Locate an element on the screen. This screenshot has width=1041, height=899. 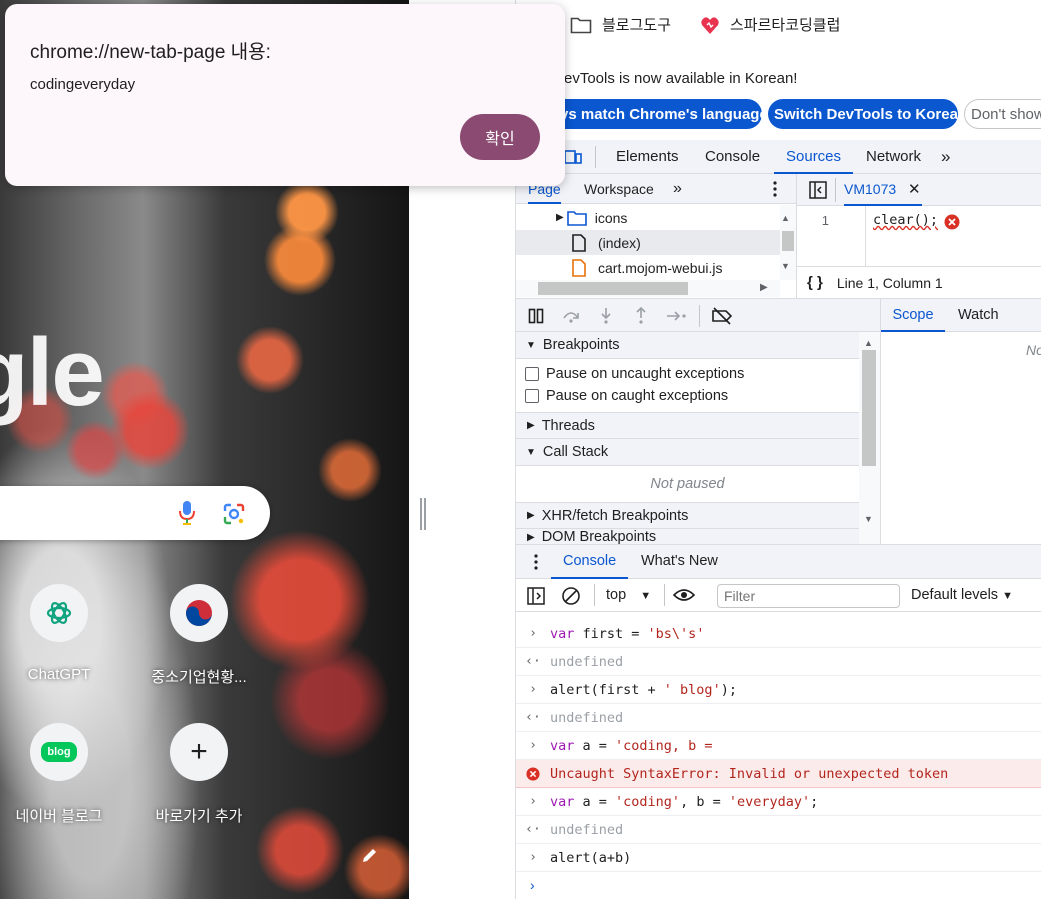
resize-handle is located at coordinates (423, 514).